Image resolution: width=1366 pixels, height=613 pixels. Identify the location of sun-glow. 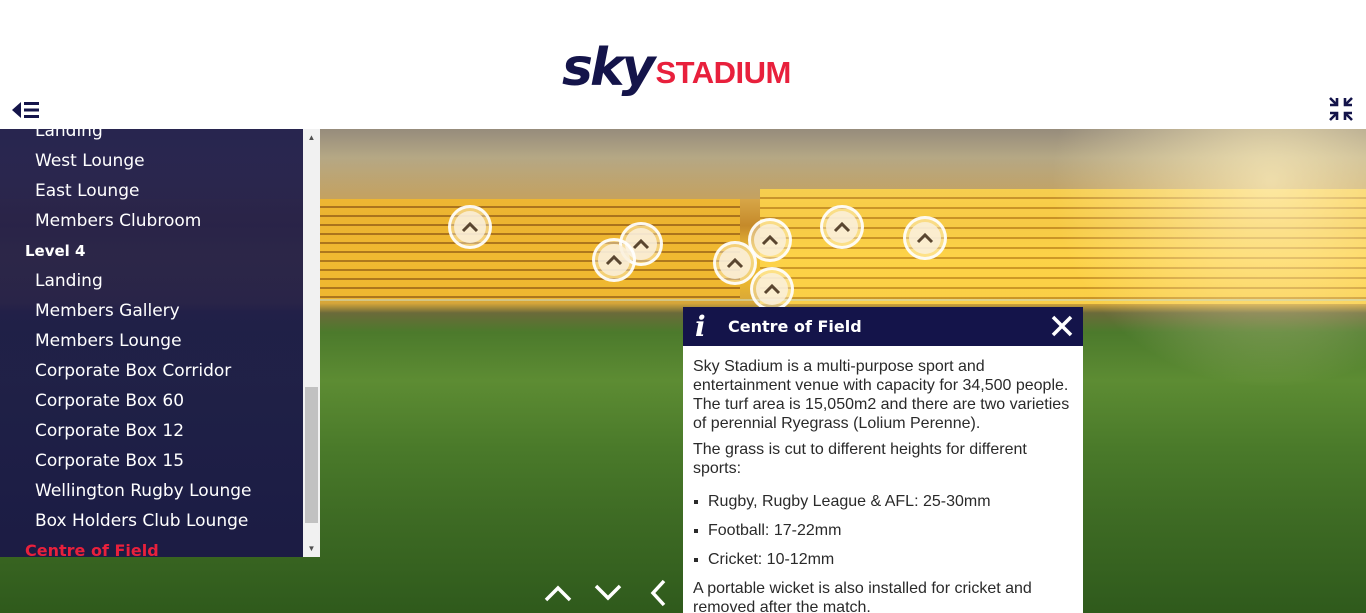
(1208, 259).